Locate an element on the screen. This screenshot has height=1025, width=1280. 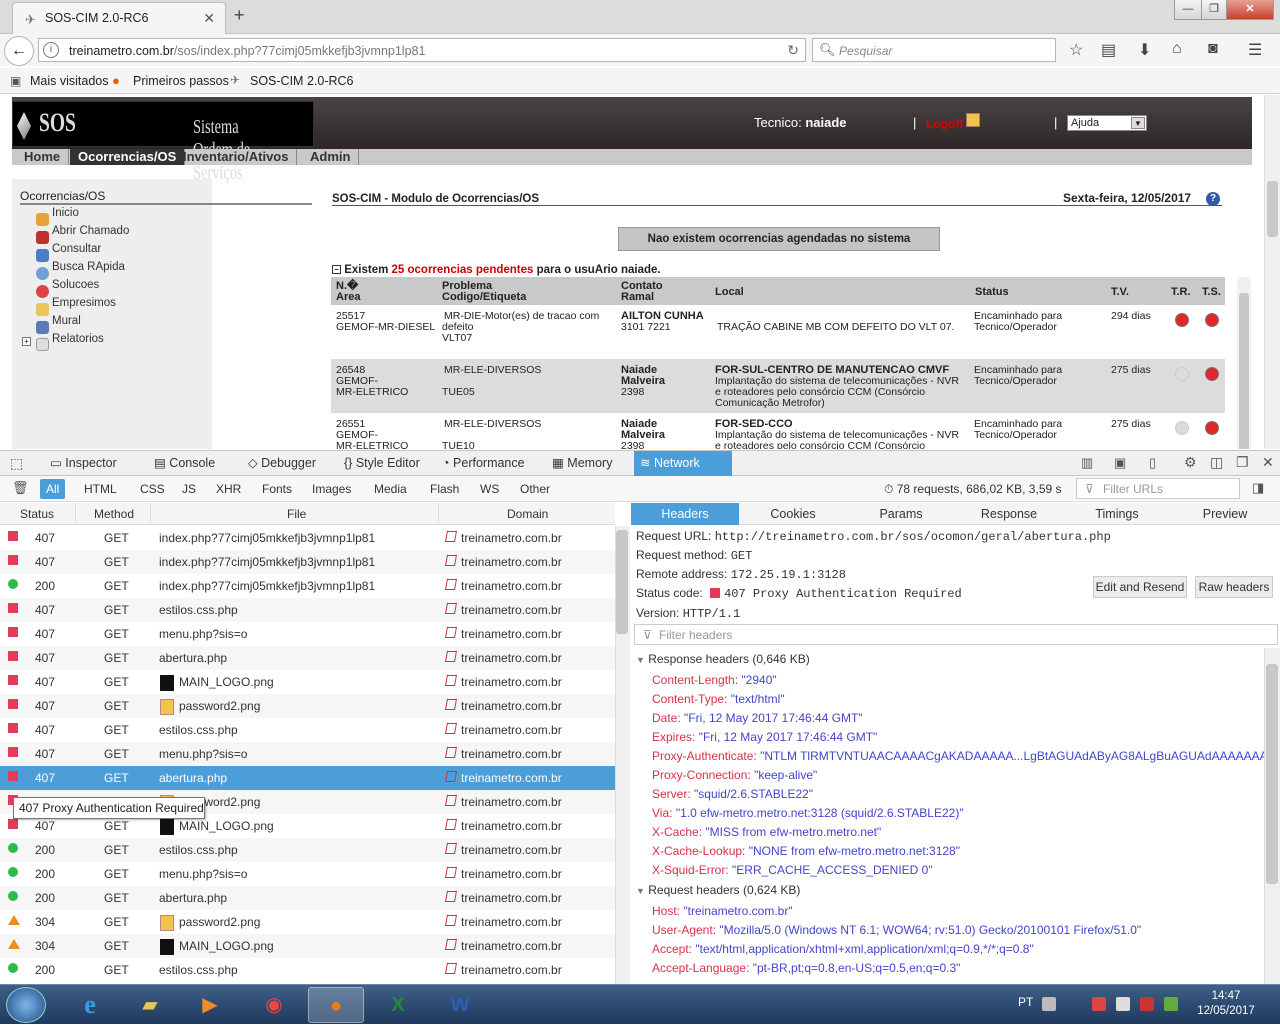
filter-media: Media is located at coordinates (390, 489).